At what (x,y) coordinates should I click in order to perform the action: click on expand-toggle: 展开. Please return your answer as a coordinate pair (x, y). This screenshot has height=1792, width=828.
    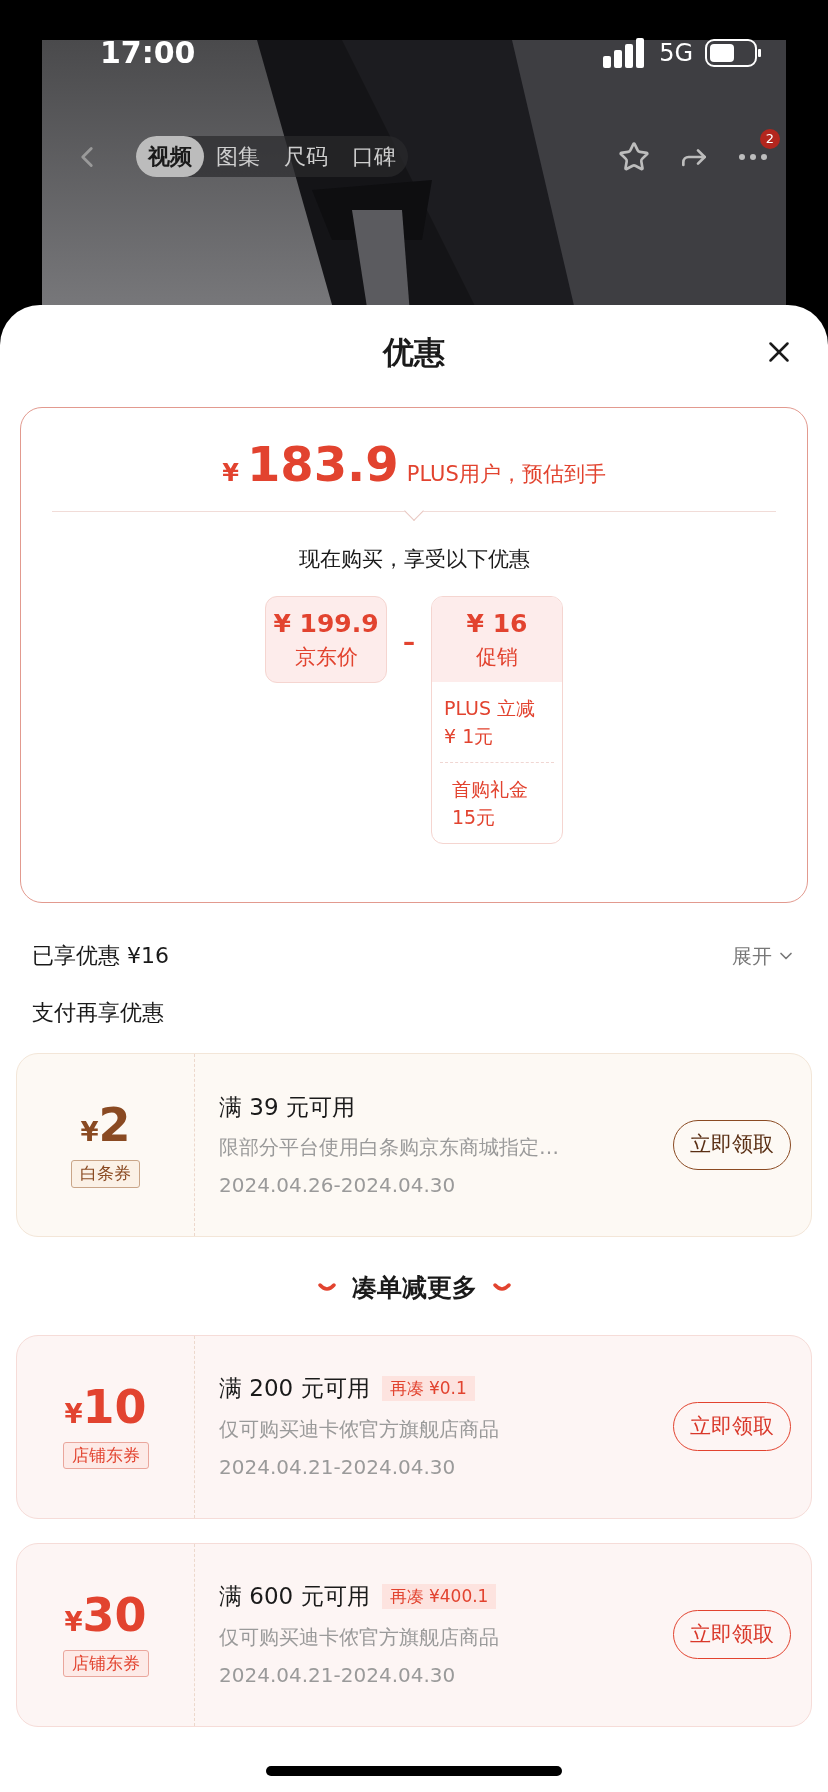
    Looking at the image, I should click on (764, 955).